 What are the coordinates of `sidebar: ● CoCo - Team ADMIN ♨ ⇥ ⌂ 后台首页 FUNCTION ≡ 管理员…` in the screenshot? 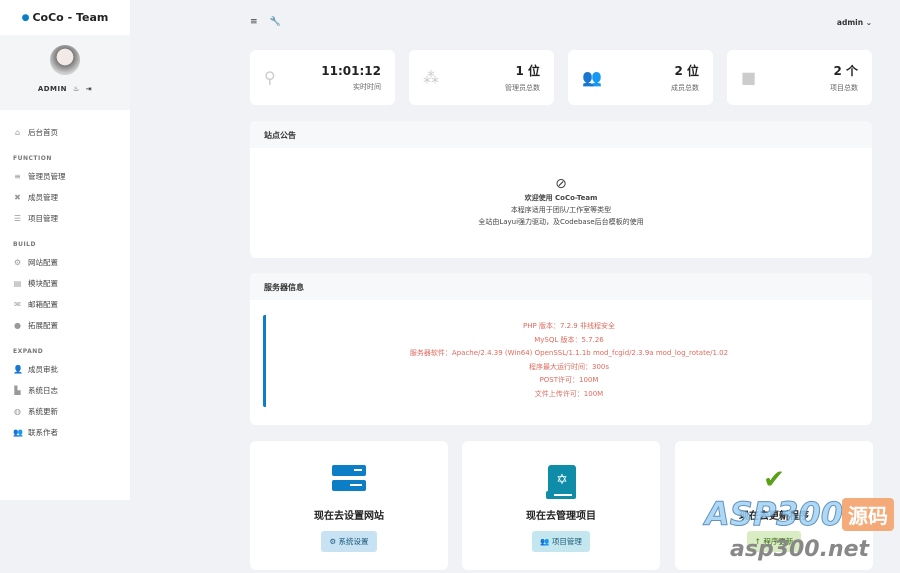 It's located at (65, 250).